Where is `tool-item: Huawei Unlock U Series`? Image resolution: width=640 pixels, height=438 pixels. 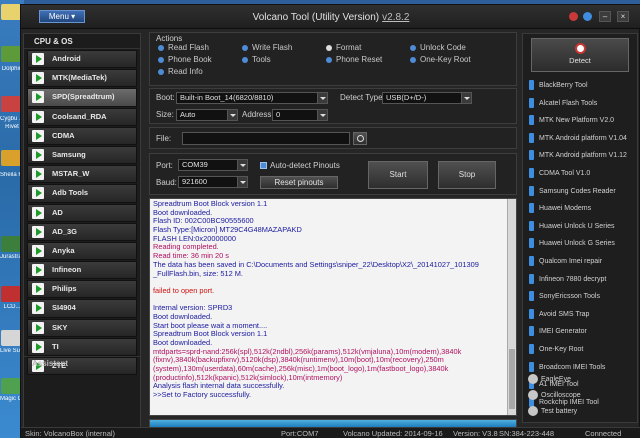 tool-item: Huawei Unlock U Series is located at coordinates (581, 226).